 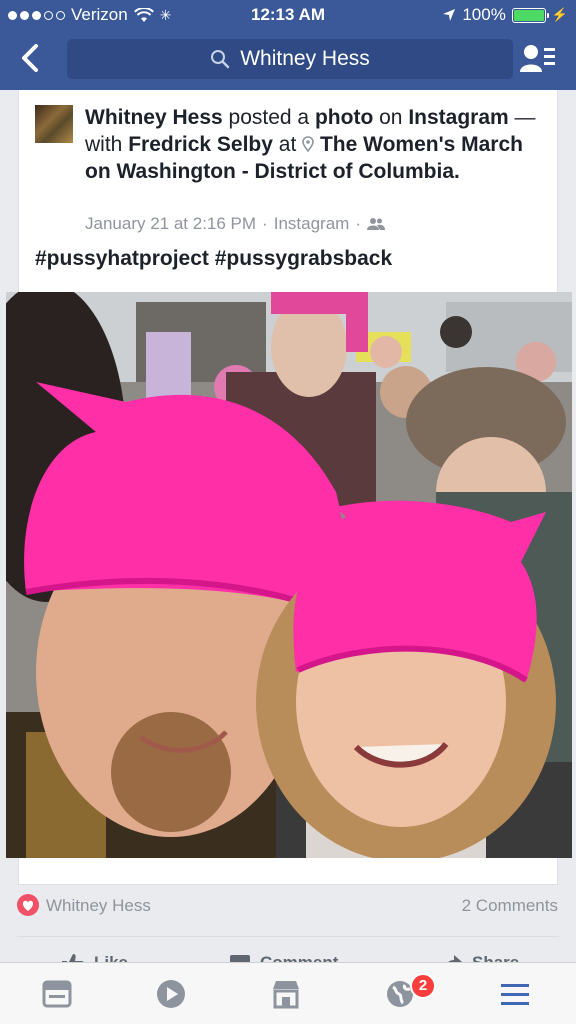 What do you see at coordinates (458, 117) in the screenshot?
I see `source-link: Instagram` at bounding box center [458, 117].